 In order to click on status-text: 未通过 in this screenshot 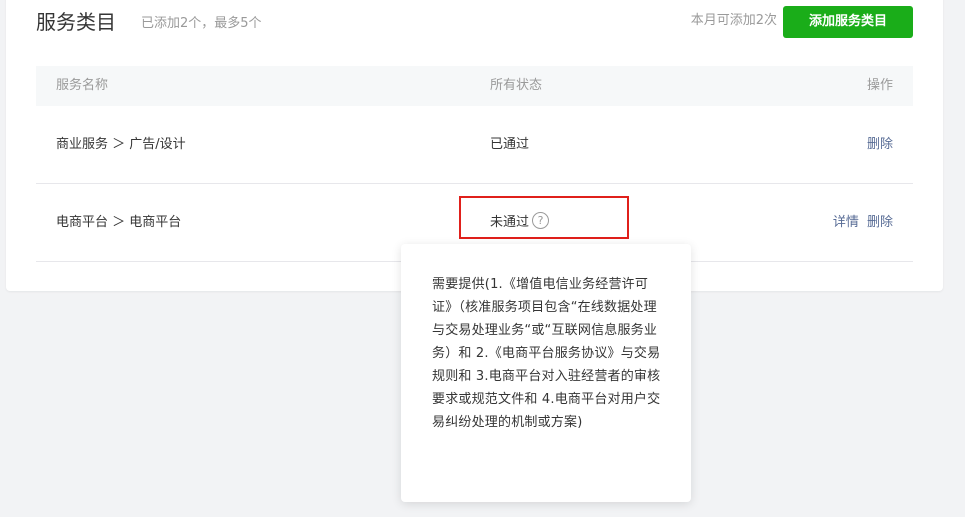, I will do `click(510, 222)`.